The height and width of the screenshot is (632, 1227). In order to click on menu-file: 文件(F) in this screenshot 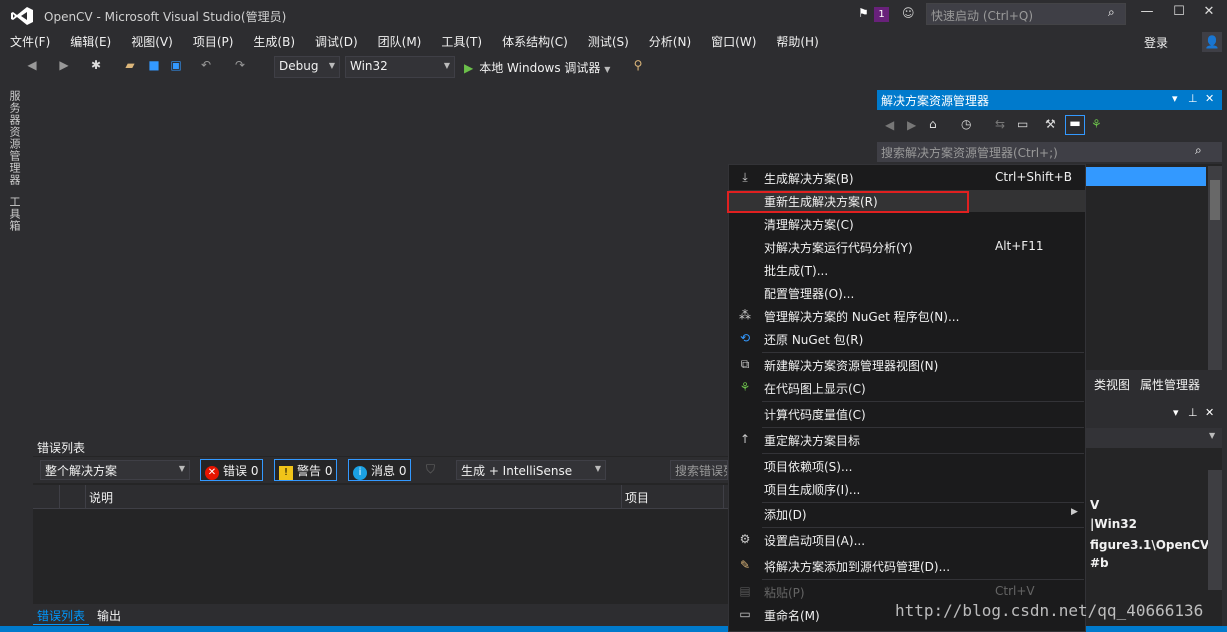, I will do `click(30, 42)`.